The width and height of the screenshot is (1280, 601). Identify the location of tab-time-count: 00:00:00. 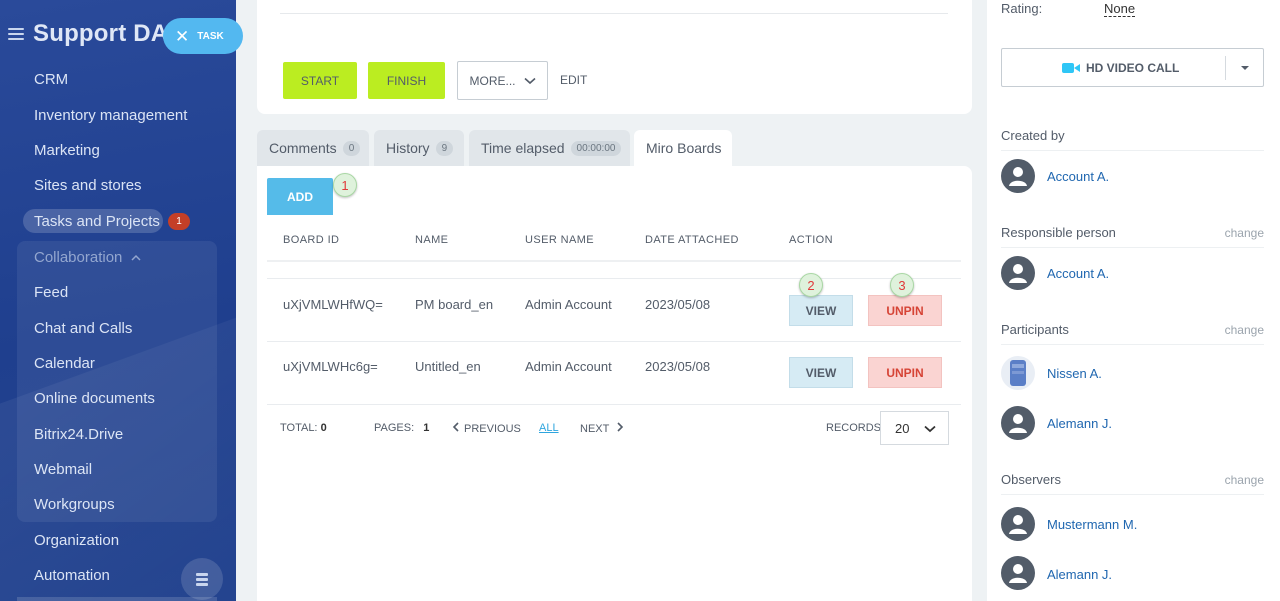
(596, 148).